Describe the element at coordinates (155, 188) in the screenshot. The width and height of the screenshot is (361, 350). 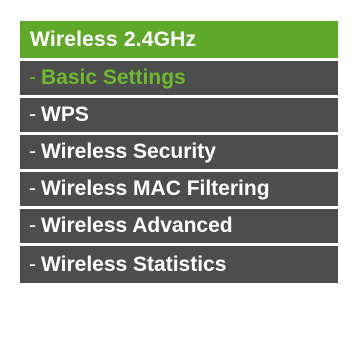
I see `menu-item-label: Wireless MAC Filtering` at that location.